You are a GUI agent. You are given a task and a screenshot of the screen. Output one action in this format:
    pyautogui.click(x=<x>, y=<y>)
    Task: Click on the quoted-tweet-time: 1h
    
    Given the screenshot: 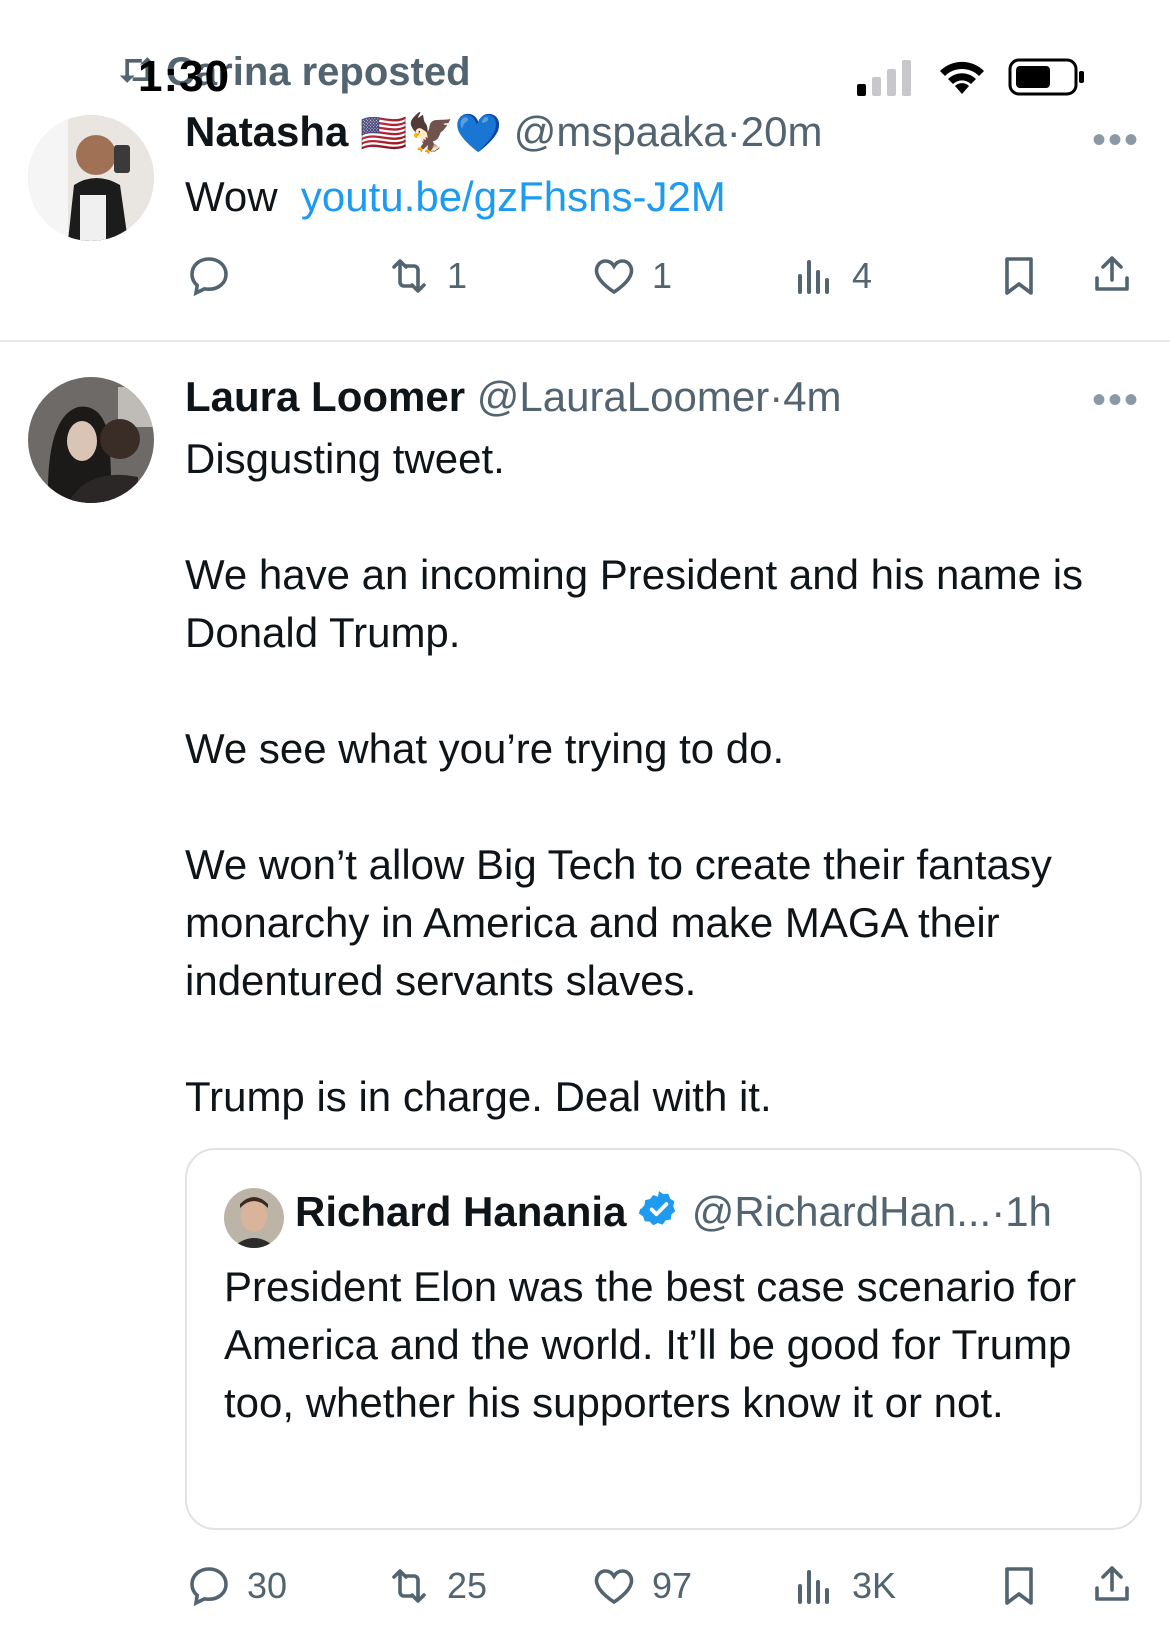 What is the action you would take?
    pyautogui.click(x=1028, y=1211)
    